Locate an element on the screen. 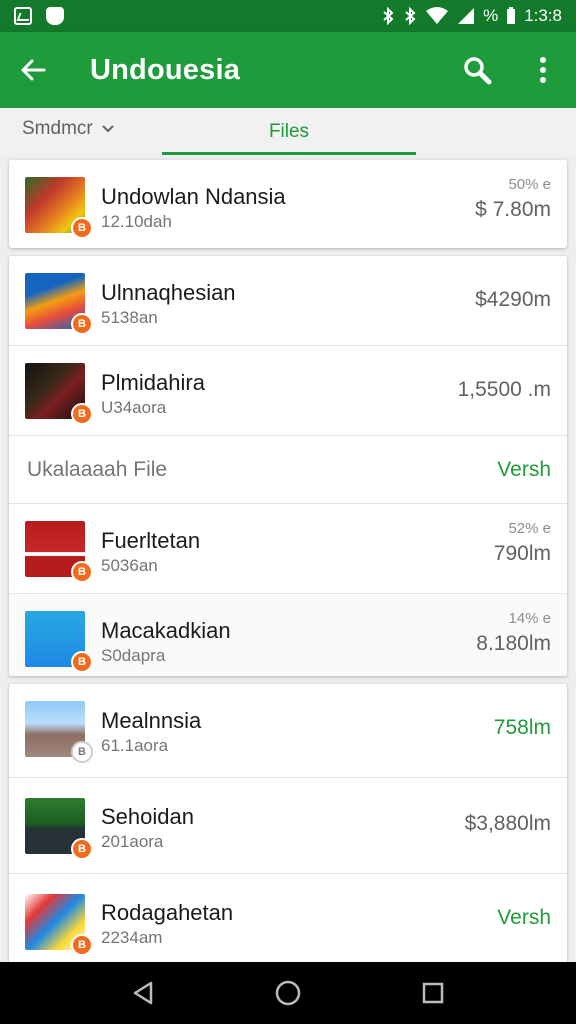 The width and height of the screenshot is (576, 1024). file-size: 1,5500 .m is located at coordinates (504, 389).